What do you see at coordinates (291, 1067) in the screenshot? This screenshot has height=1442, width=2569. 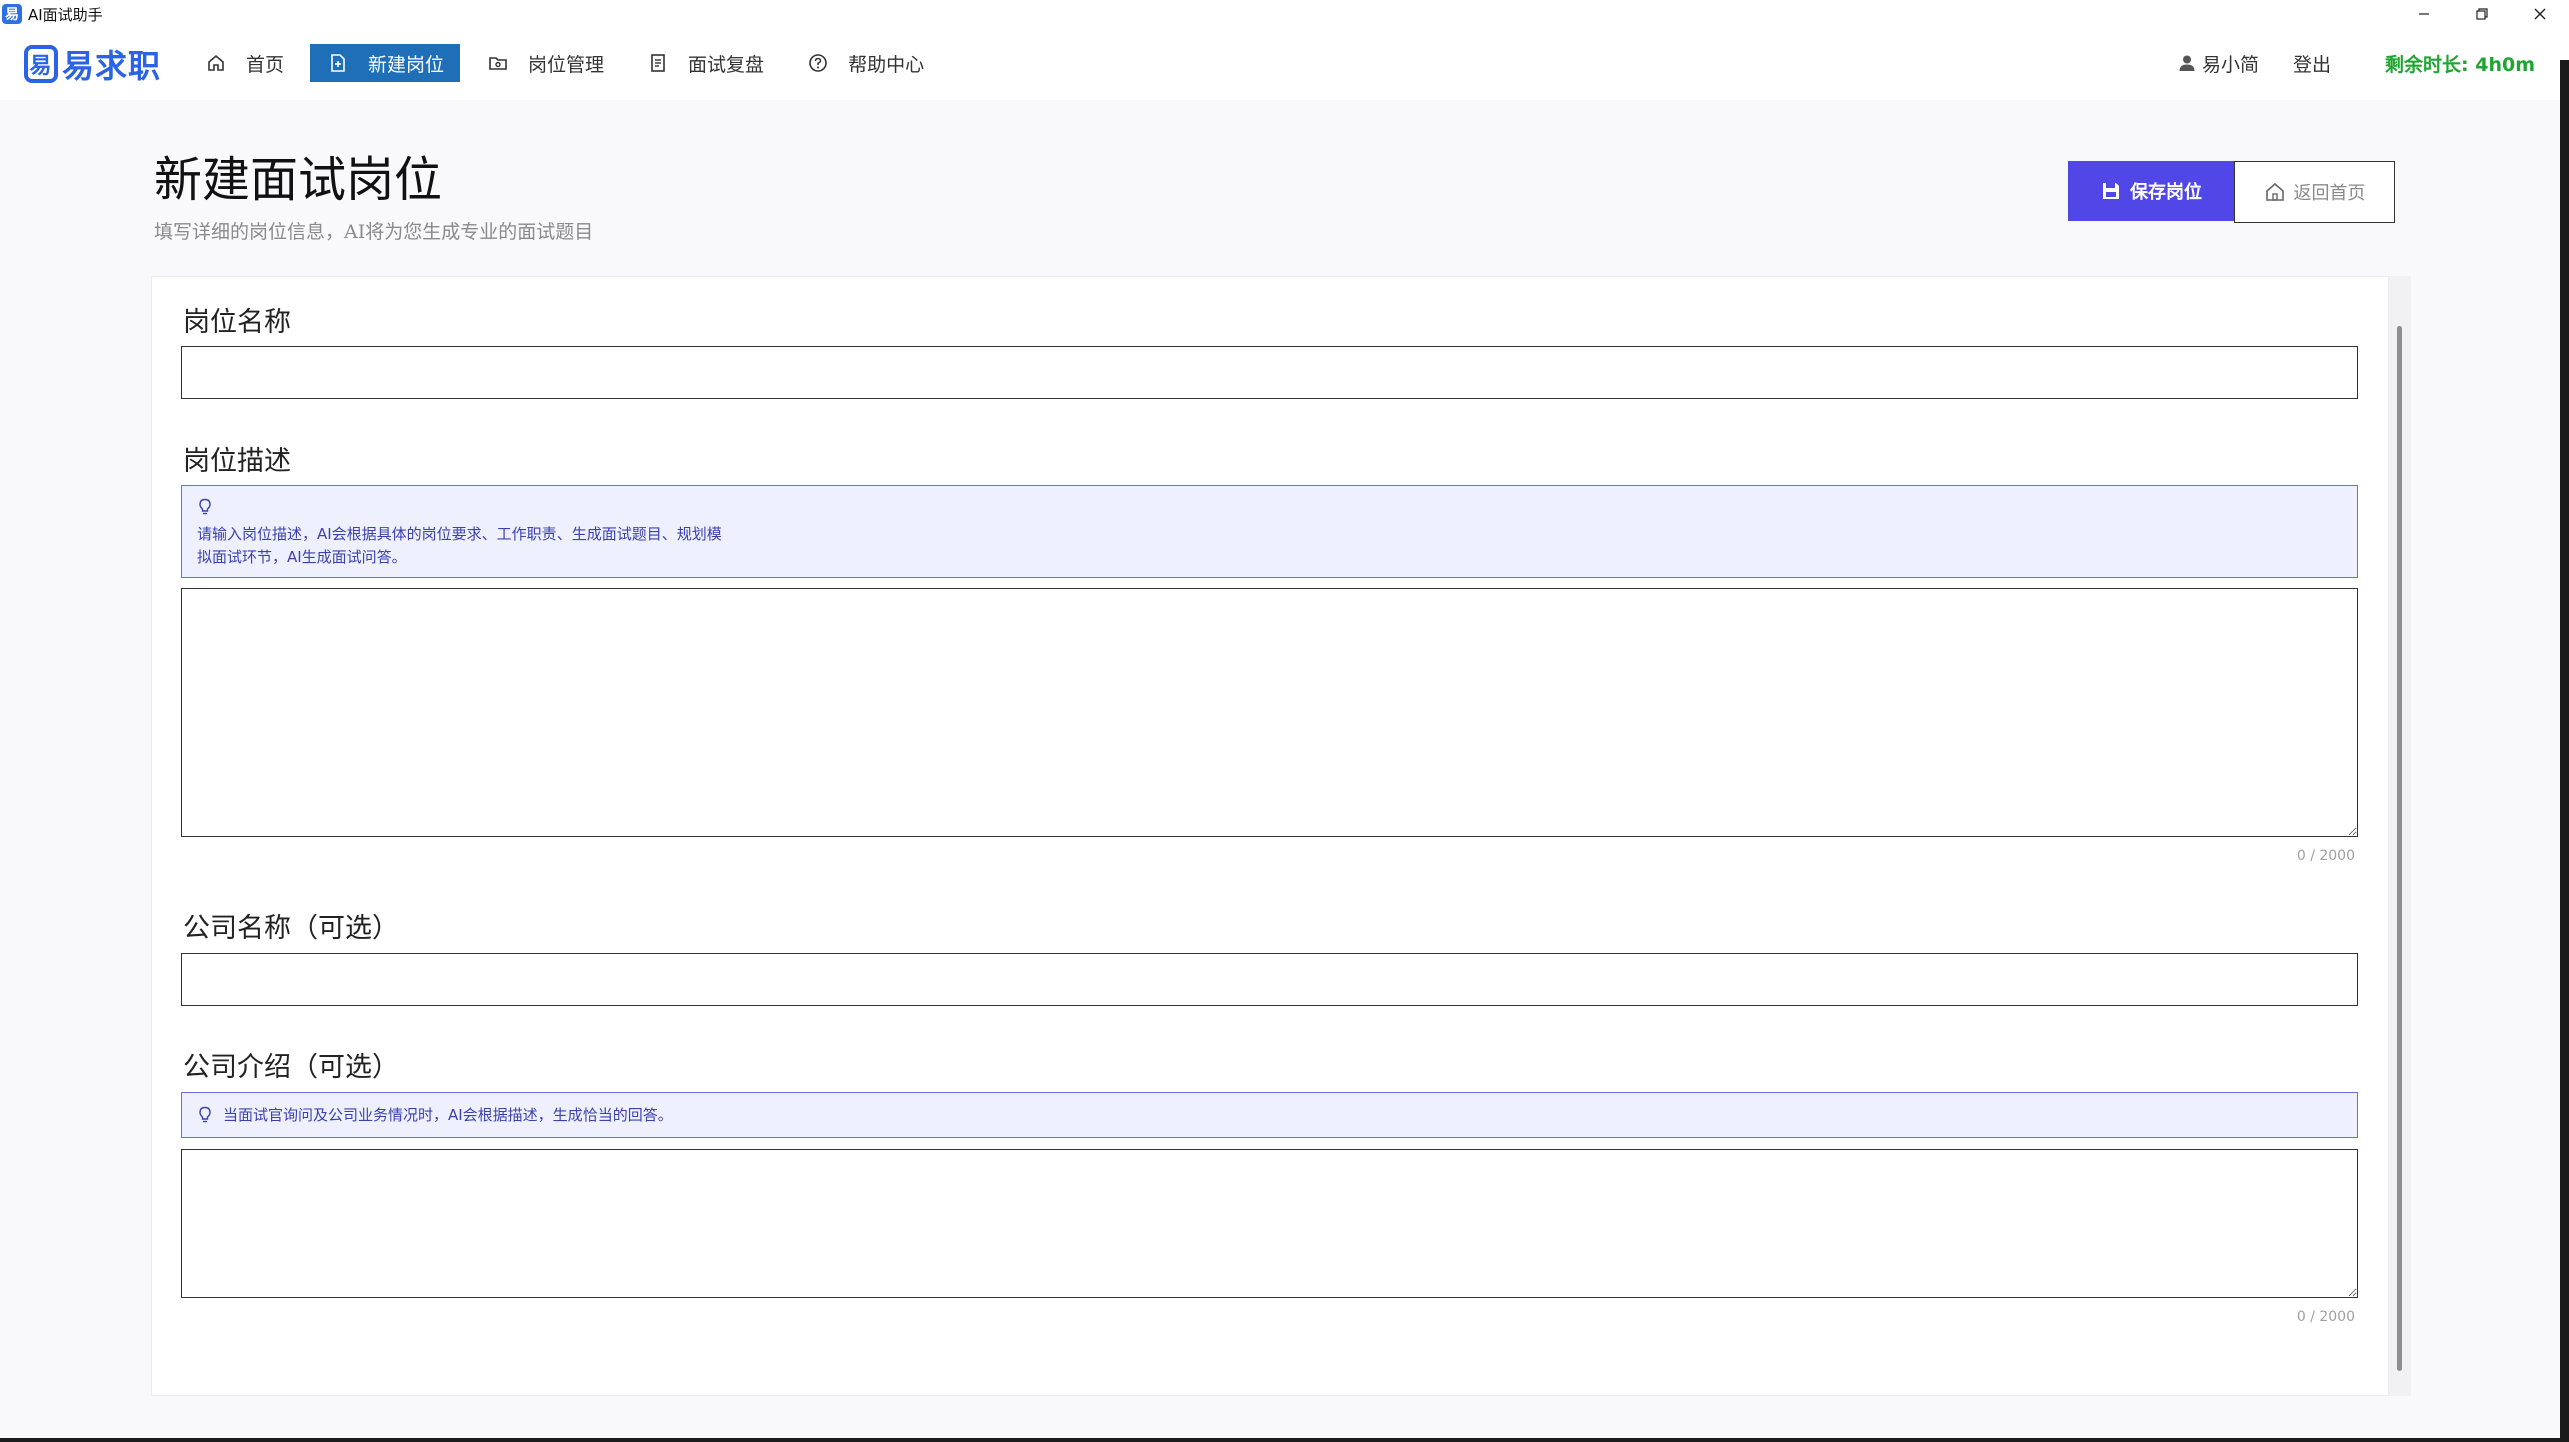 I see `company-intro-label: 公司介绍（可选）` at bounding box center [291, 1067].